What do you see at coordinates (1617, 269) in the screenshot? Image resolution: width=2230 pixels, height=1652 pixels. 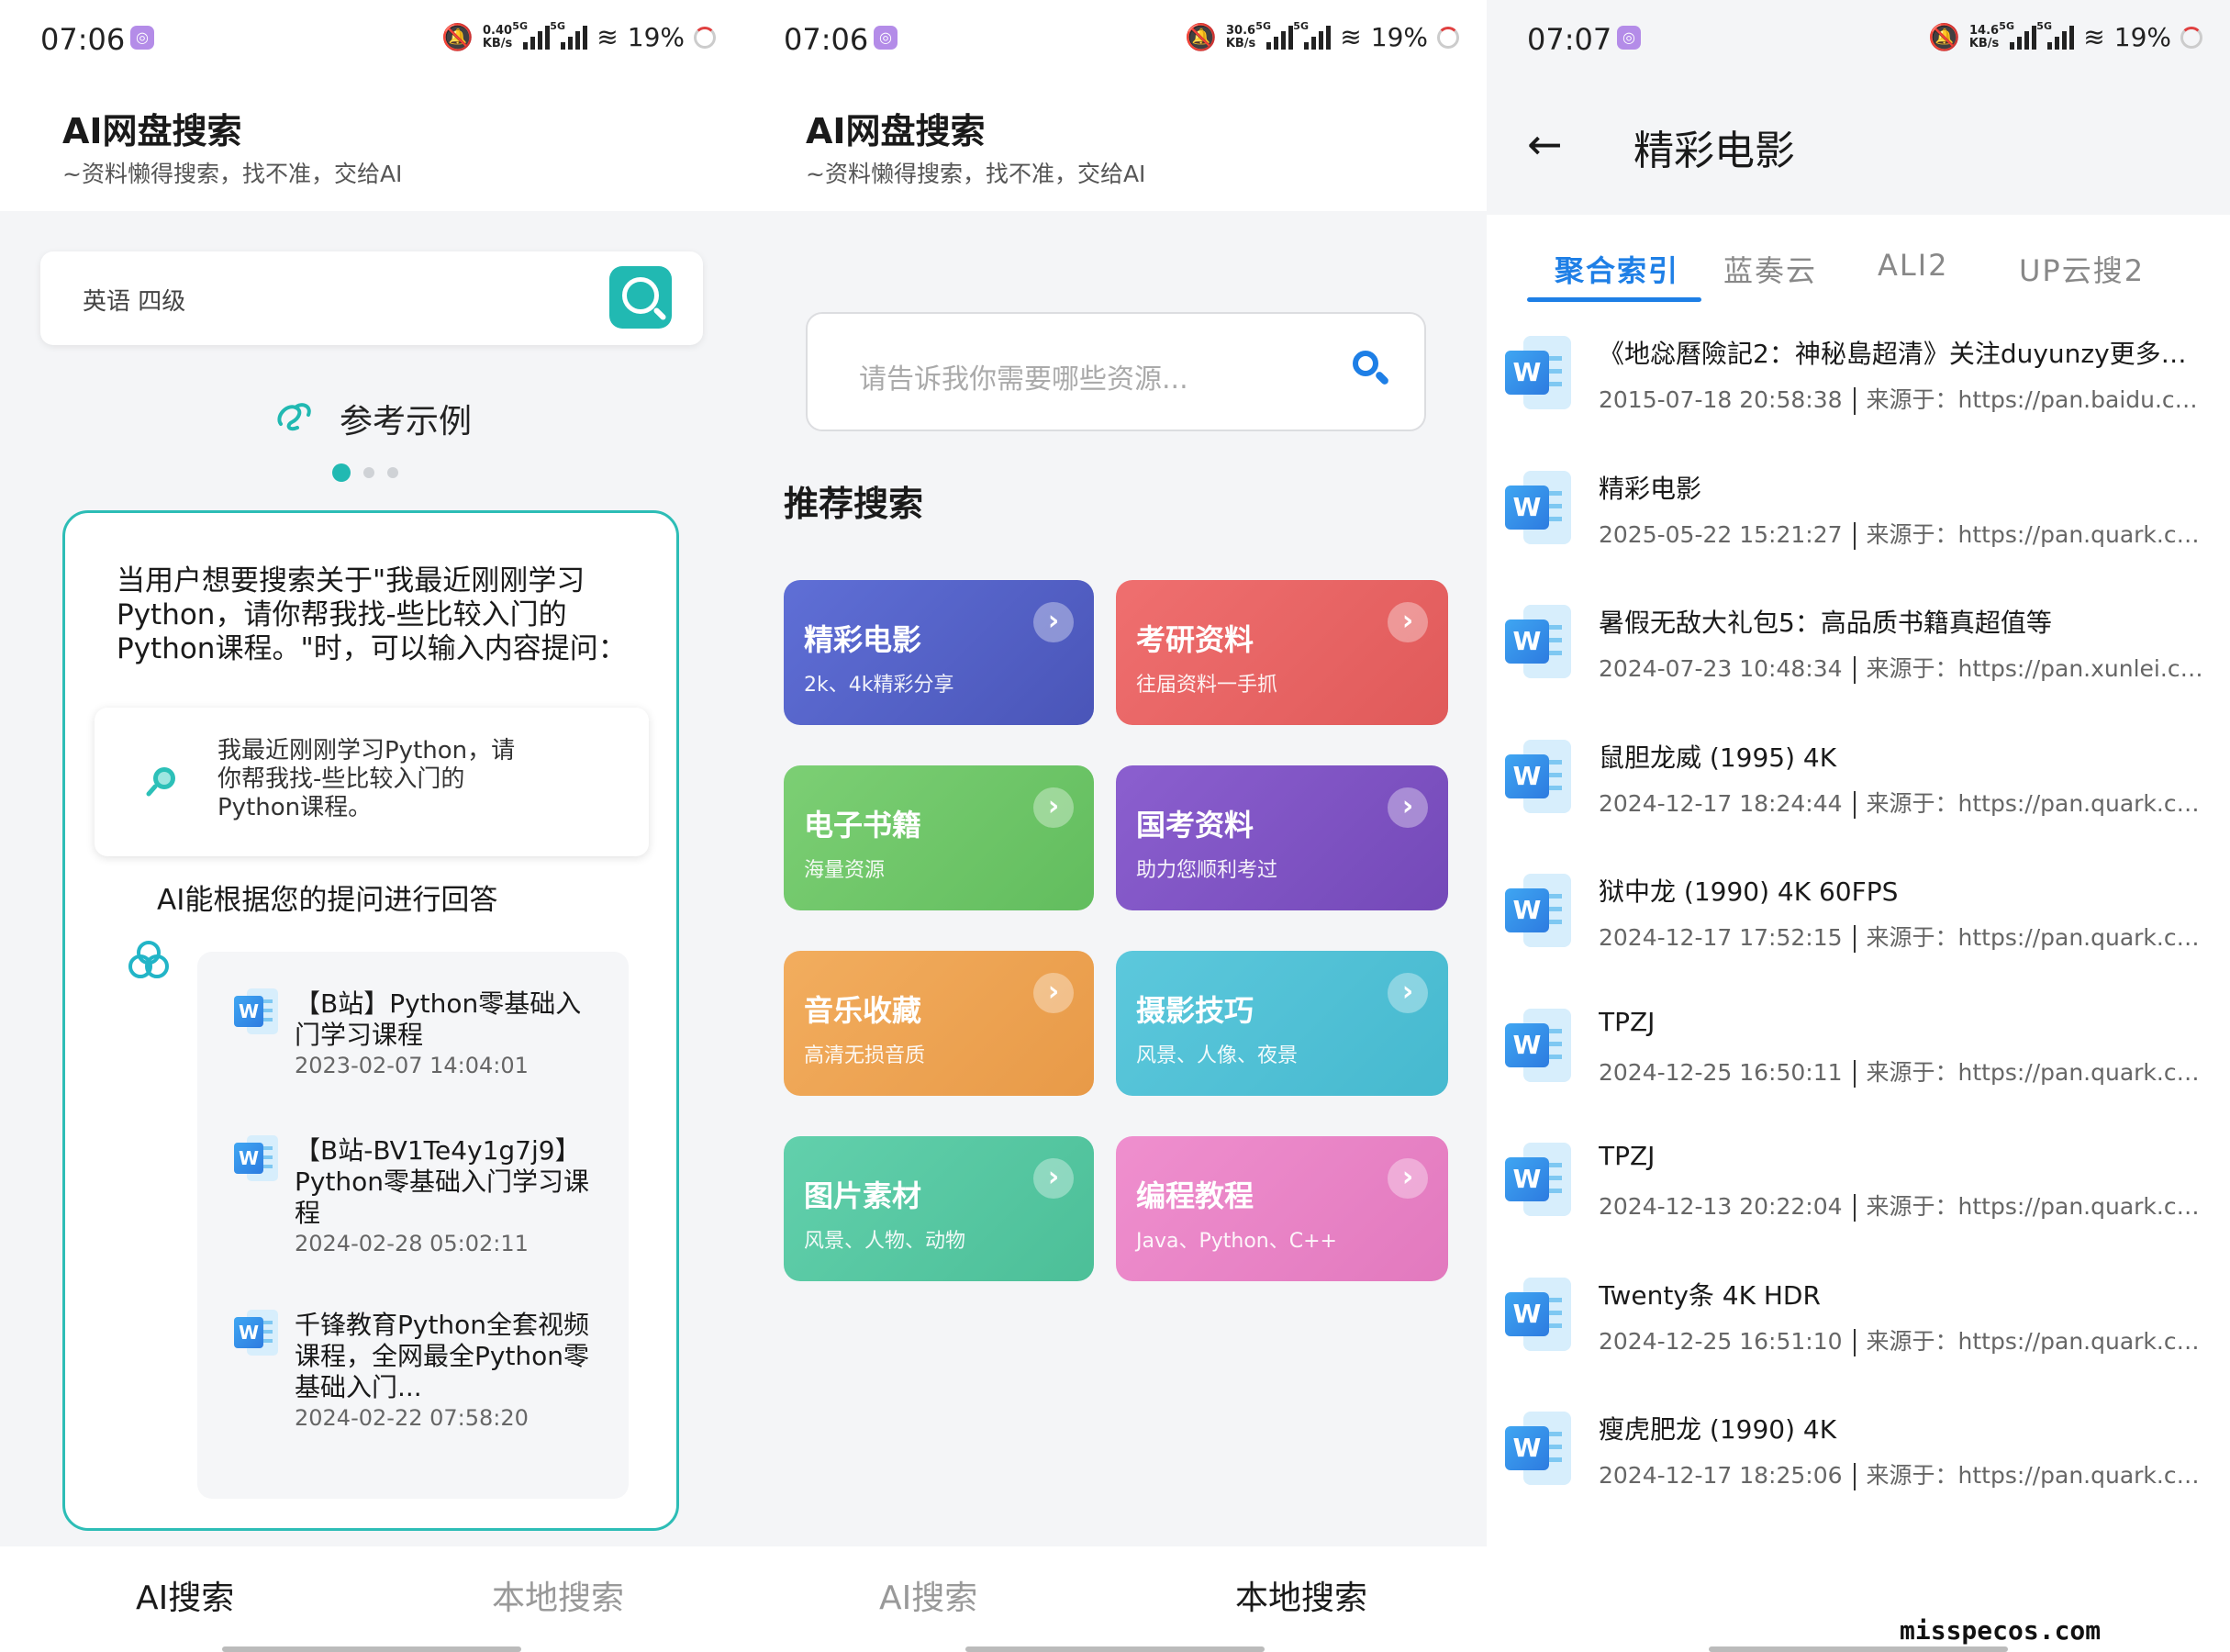 I see `tab-aggregate-index: 聚合索引` at bounding box center [1617, 269].